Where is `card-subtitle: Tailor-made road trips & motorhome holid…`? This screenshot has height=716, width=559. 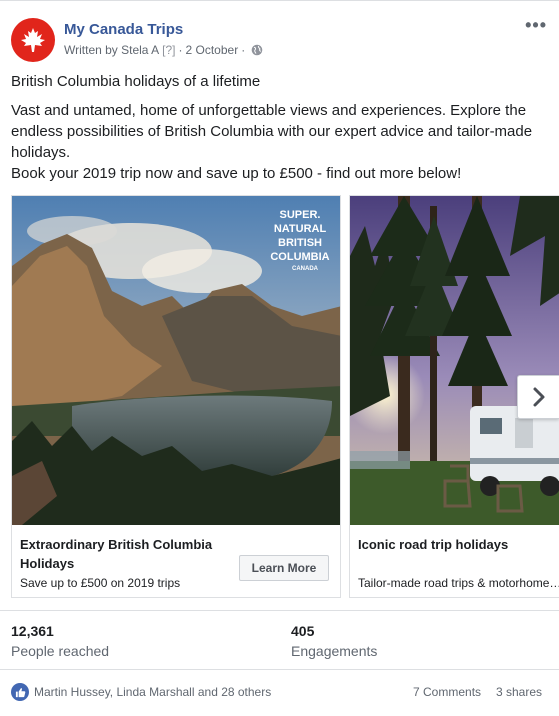 card-subtitle: Tailor-made road trips & motorhome holid… is located at coordinates (458, 583).